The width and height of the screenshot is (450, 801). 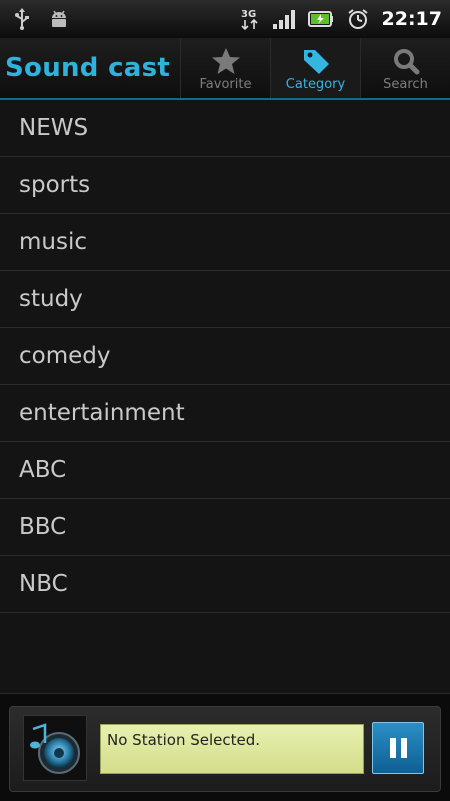 What do you see at coordinates (225, 242) in the screenshot?
I see `category-item-music: music` at bounding box center [225, 242].